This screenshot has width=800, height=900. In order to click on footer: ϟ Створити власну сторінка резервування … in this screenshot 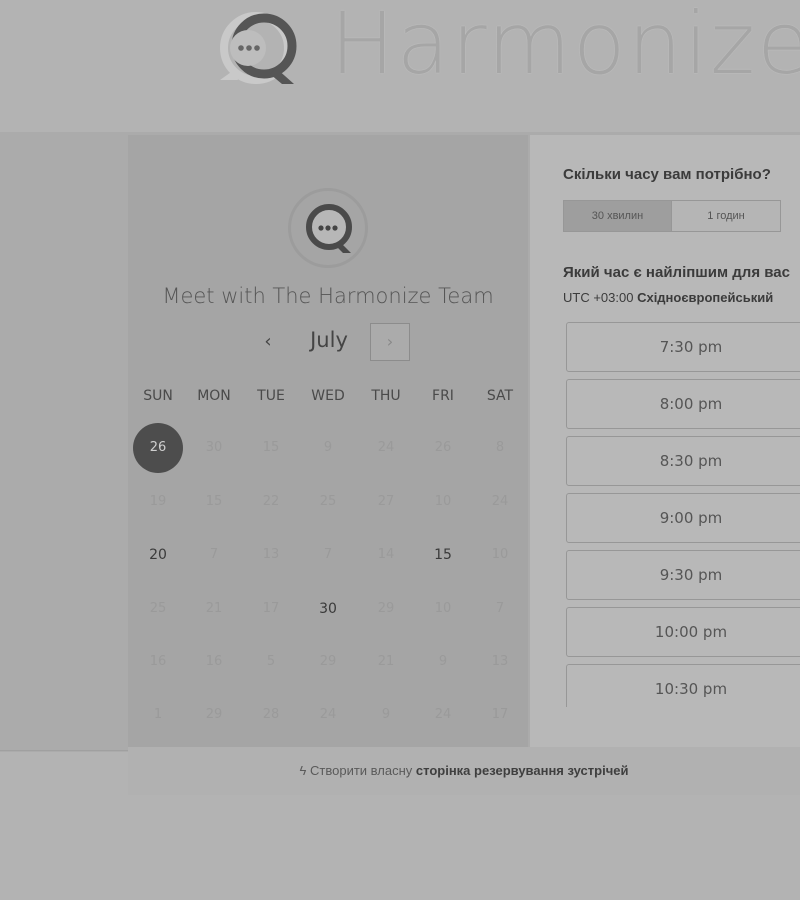, I will do `click(464, 771)`.